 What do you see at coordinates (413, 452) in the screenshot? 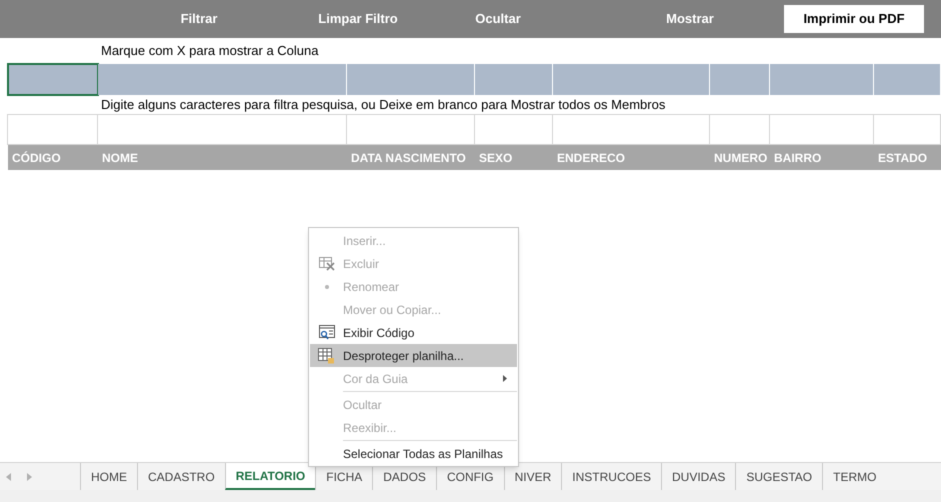
I see `menu-item: Selecionar Todas as Planilhas` at bounding box center [413, 452].